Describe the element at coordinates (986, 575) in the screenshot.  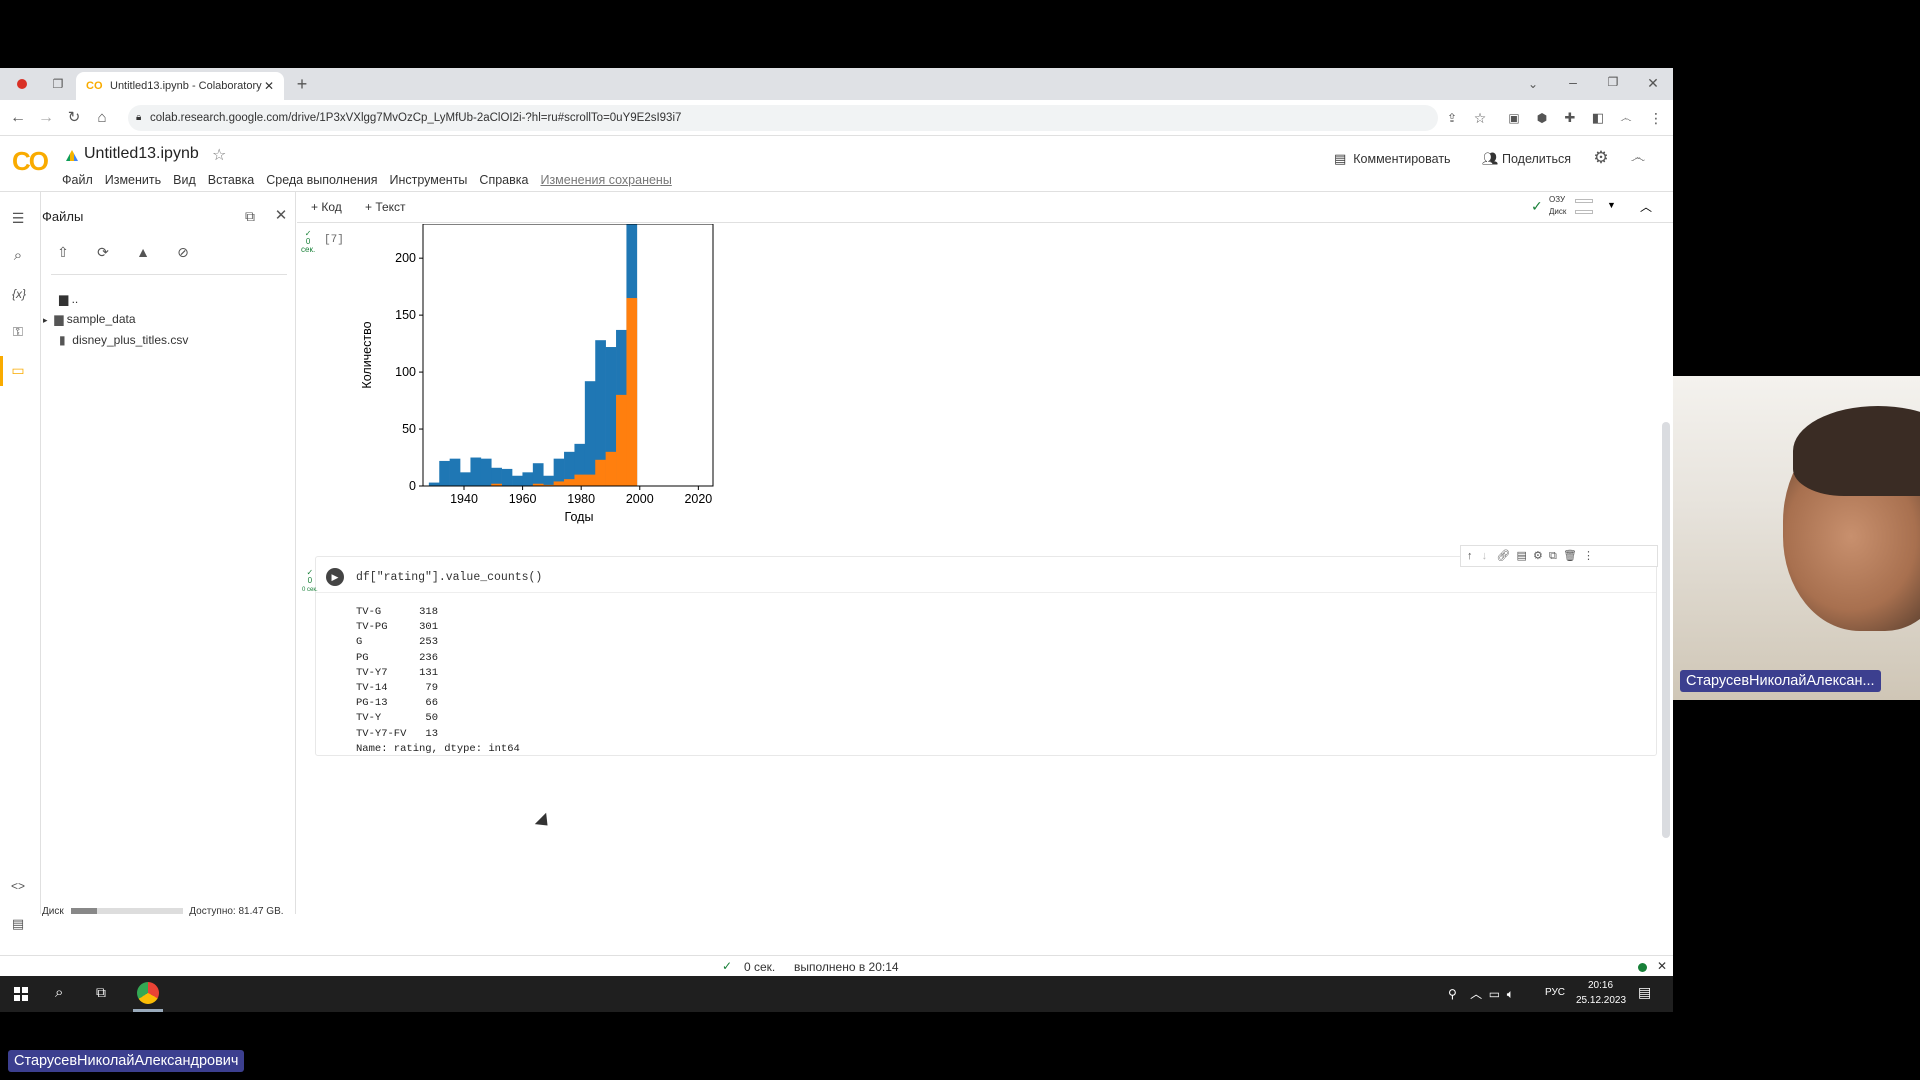
I see `code-editor: df["rating"].value_counts()` at that location.